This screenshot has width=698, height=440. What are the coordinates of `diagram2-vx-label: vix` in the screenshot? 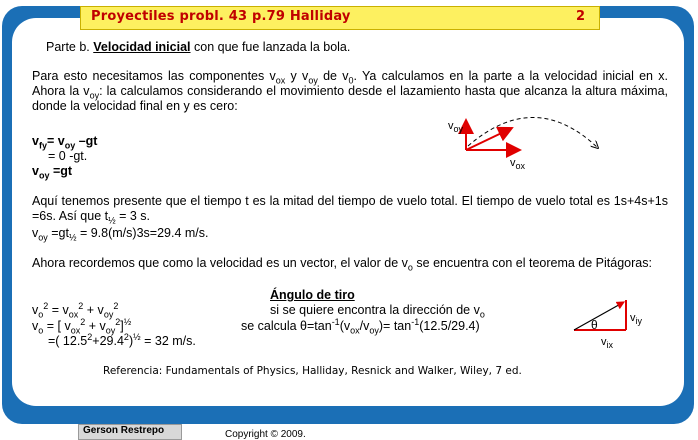 It's located at (607, 343).